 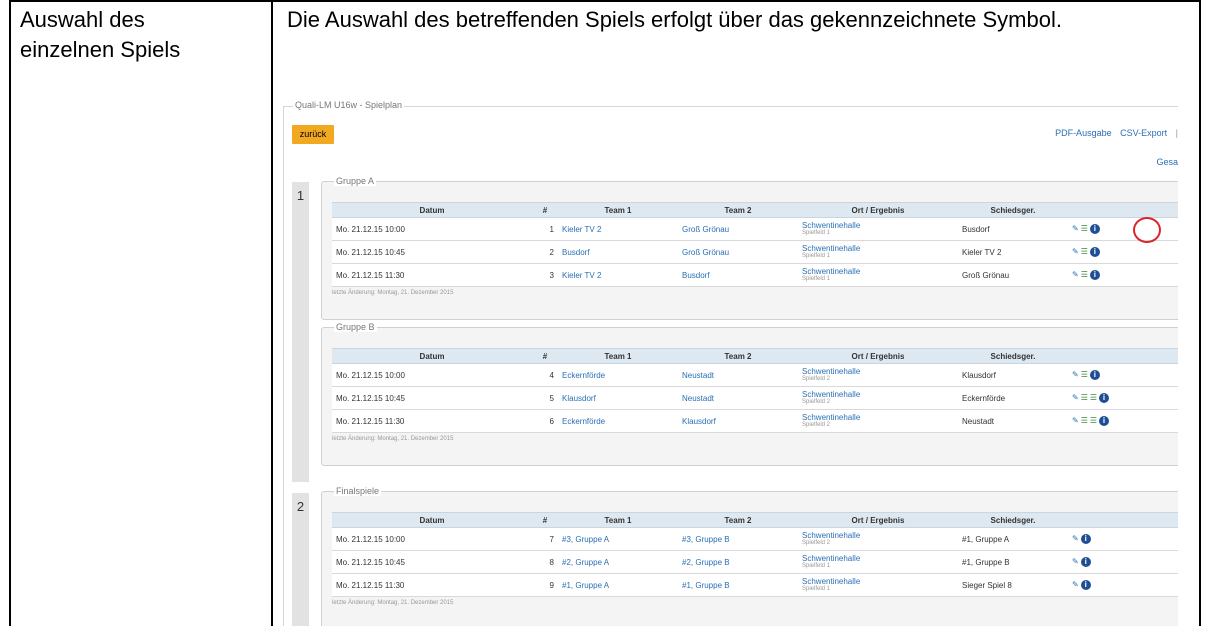 I want to click on game-date-text: Mo. 21.12.15 10:00, so click(x=370, y=539).